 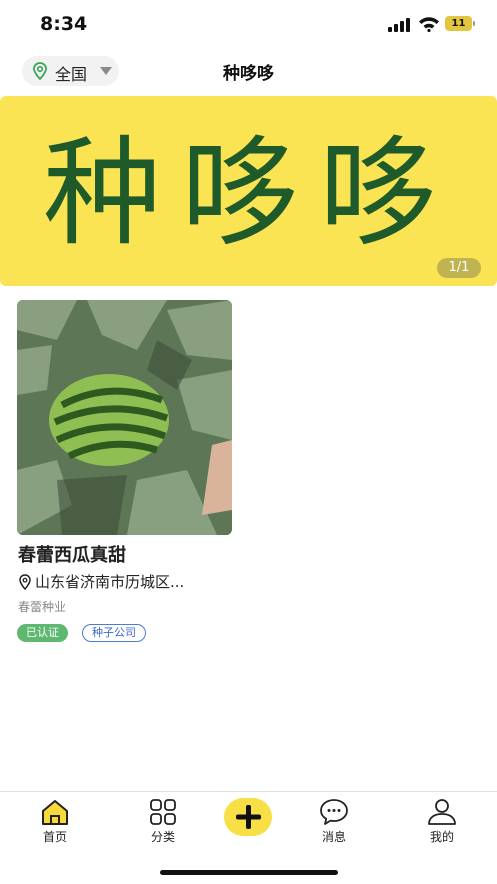 I want to click on battery-icon: 11, so click(x=461, y=24).